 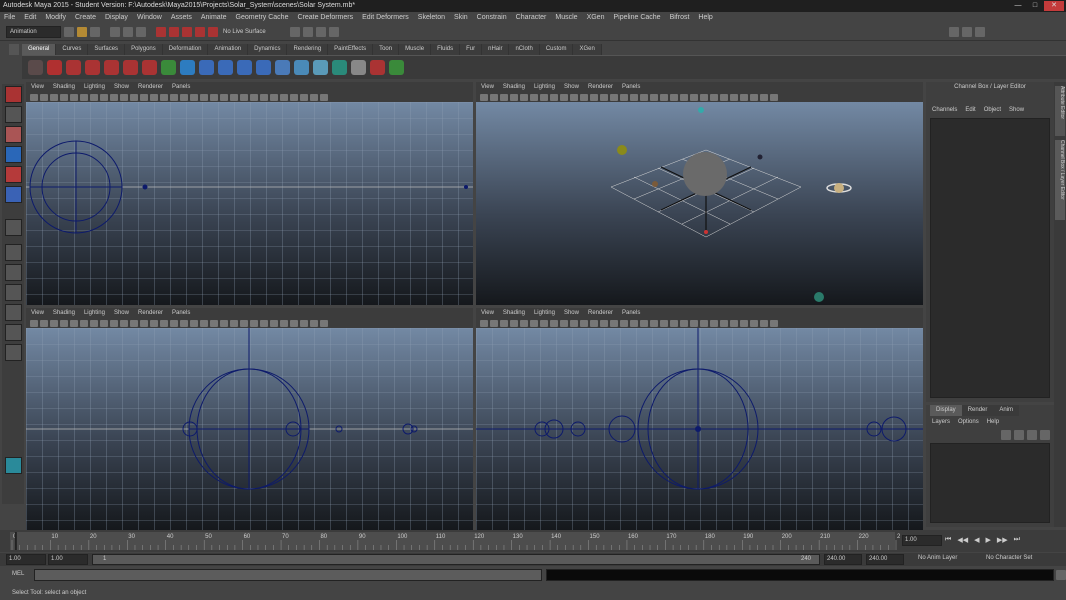 What do you see at coordinates (72, 49) in the screenshot?
I see `shelf-tab-curves: Curves` at bounding box center [72, 49].